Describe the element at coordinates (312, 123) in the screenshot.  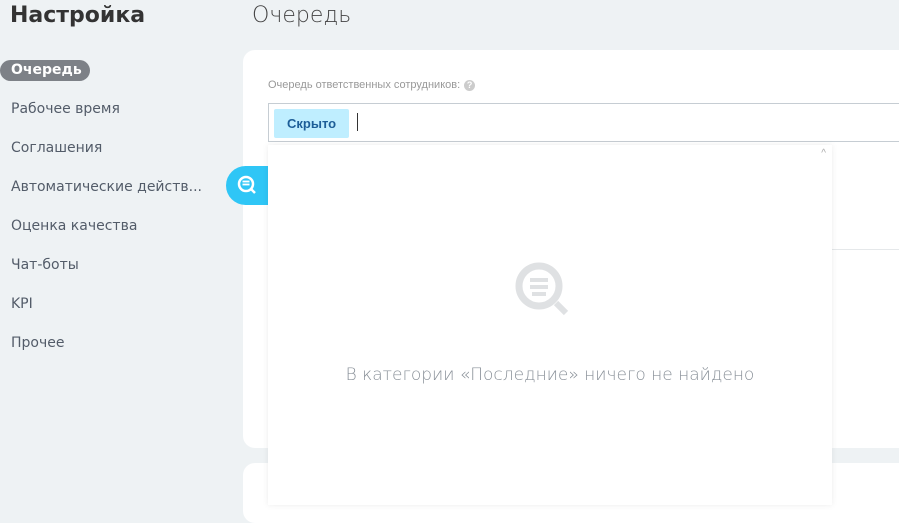
I see `selected-tag: Скрыто` at that location.